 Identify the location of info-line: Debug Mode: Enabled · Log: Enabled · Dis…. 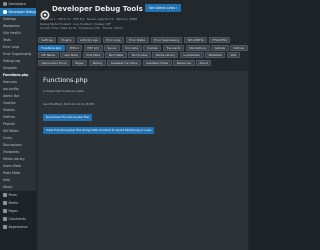
(75, 23).